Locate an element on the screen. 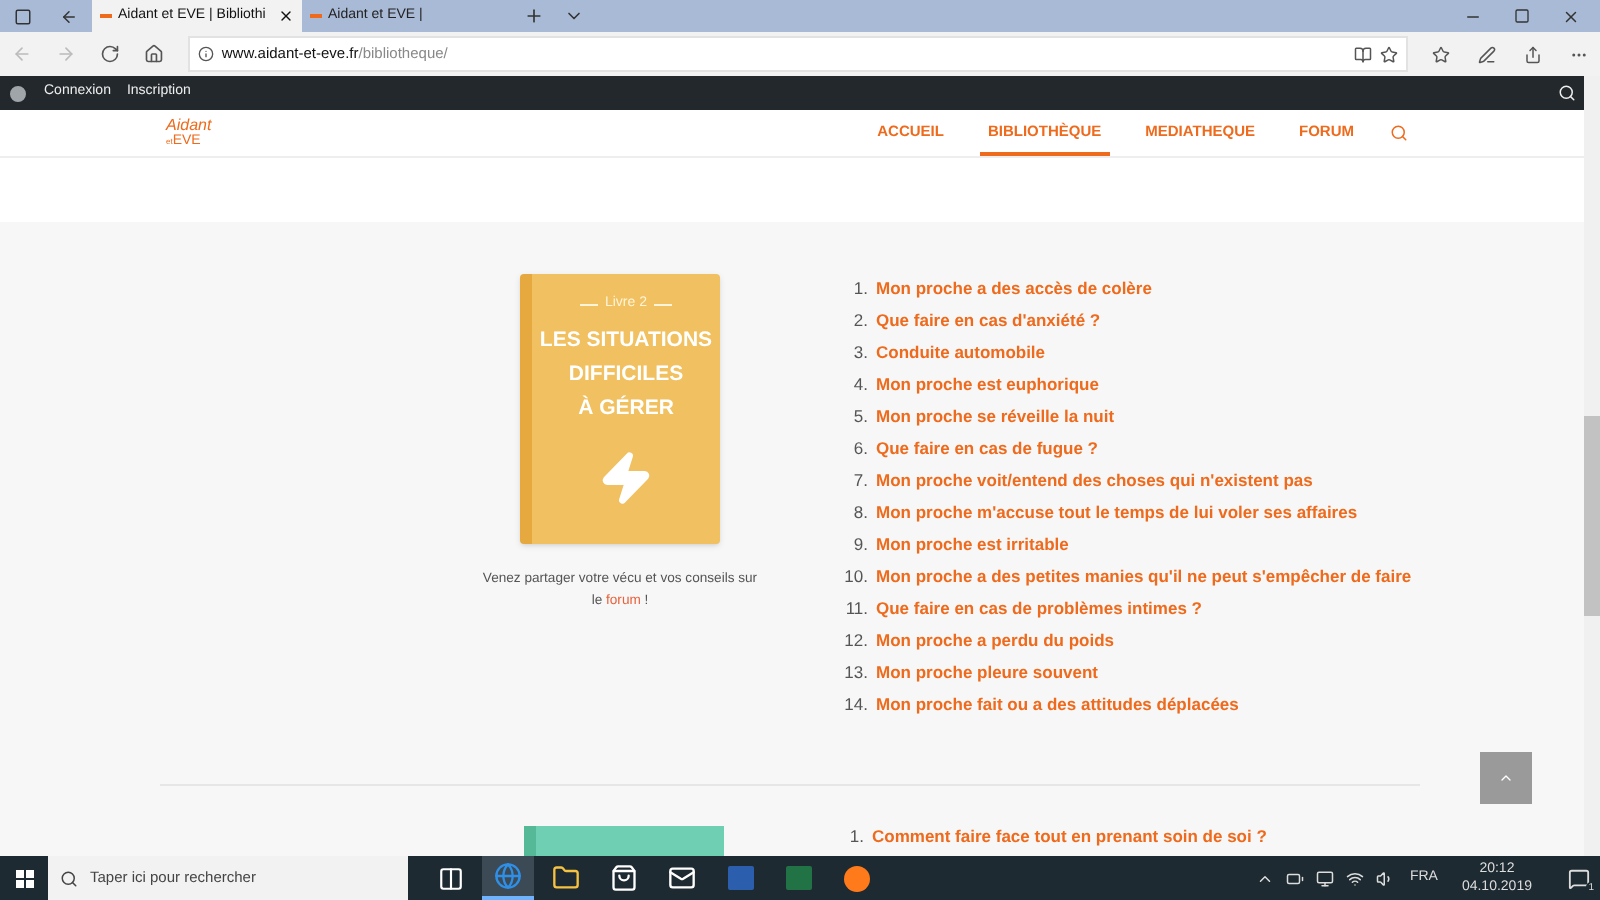 The height and width of the screenshot is (900, 1600). new-tab-icon is located at coordinates (534, 16).